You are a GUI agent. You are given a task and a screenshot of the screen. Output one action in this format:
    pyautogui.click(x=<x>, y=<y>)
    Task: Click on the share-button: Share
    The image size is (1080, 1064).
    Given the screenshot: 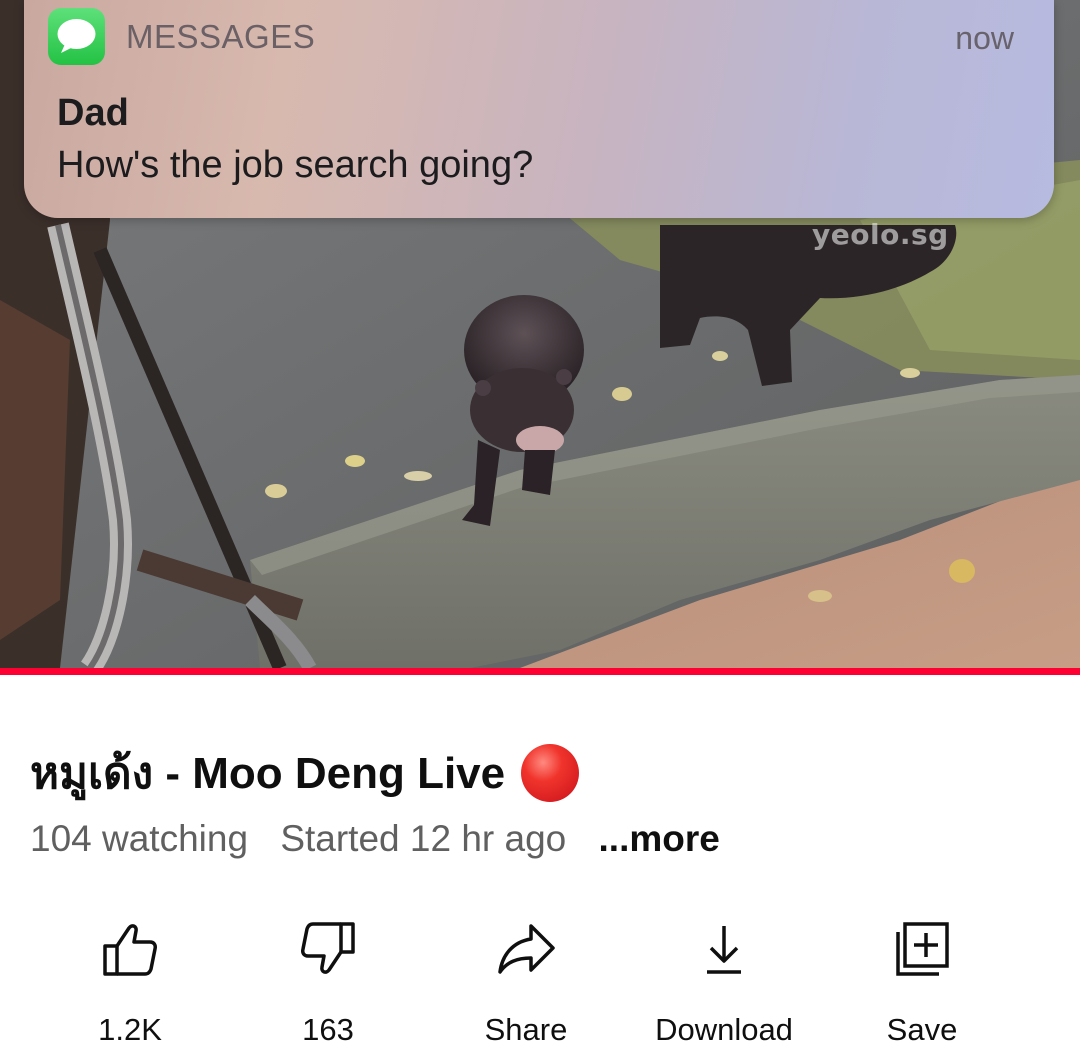 What is the action you would take?
    pyautogui.click(x=526, y=984)
    